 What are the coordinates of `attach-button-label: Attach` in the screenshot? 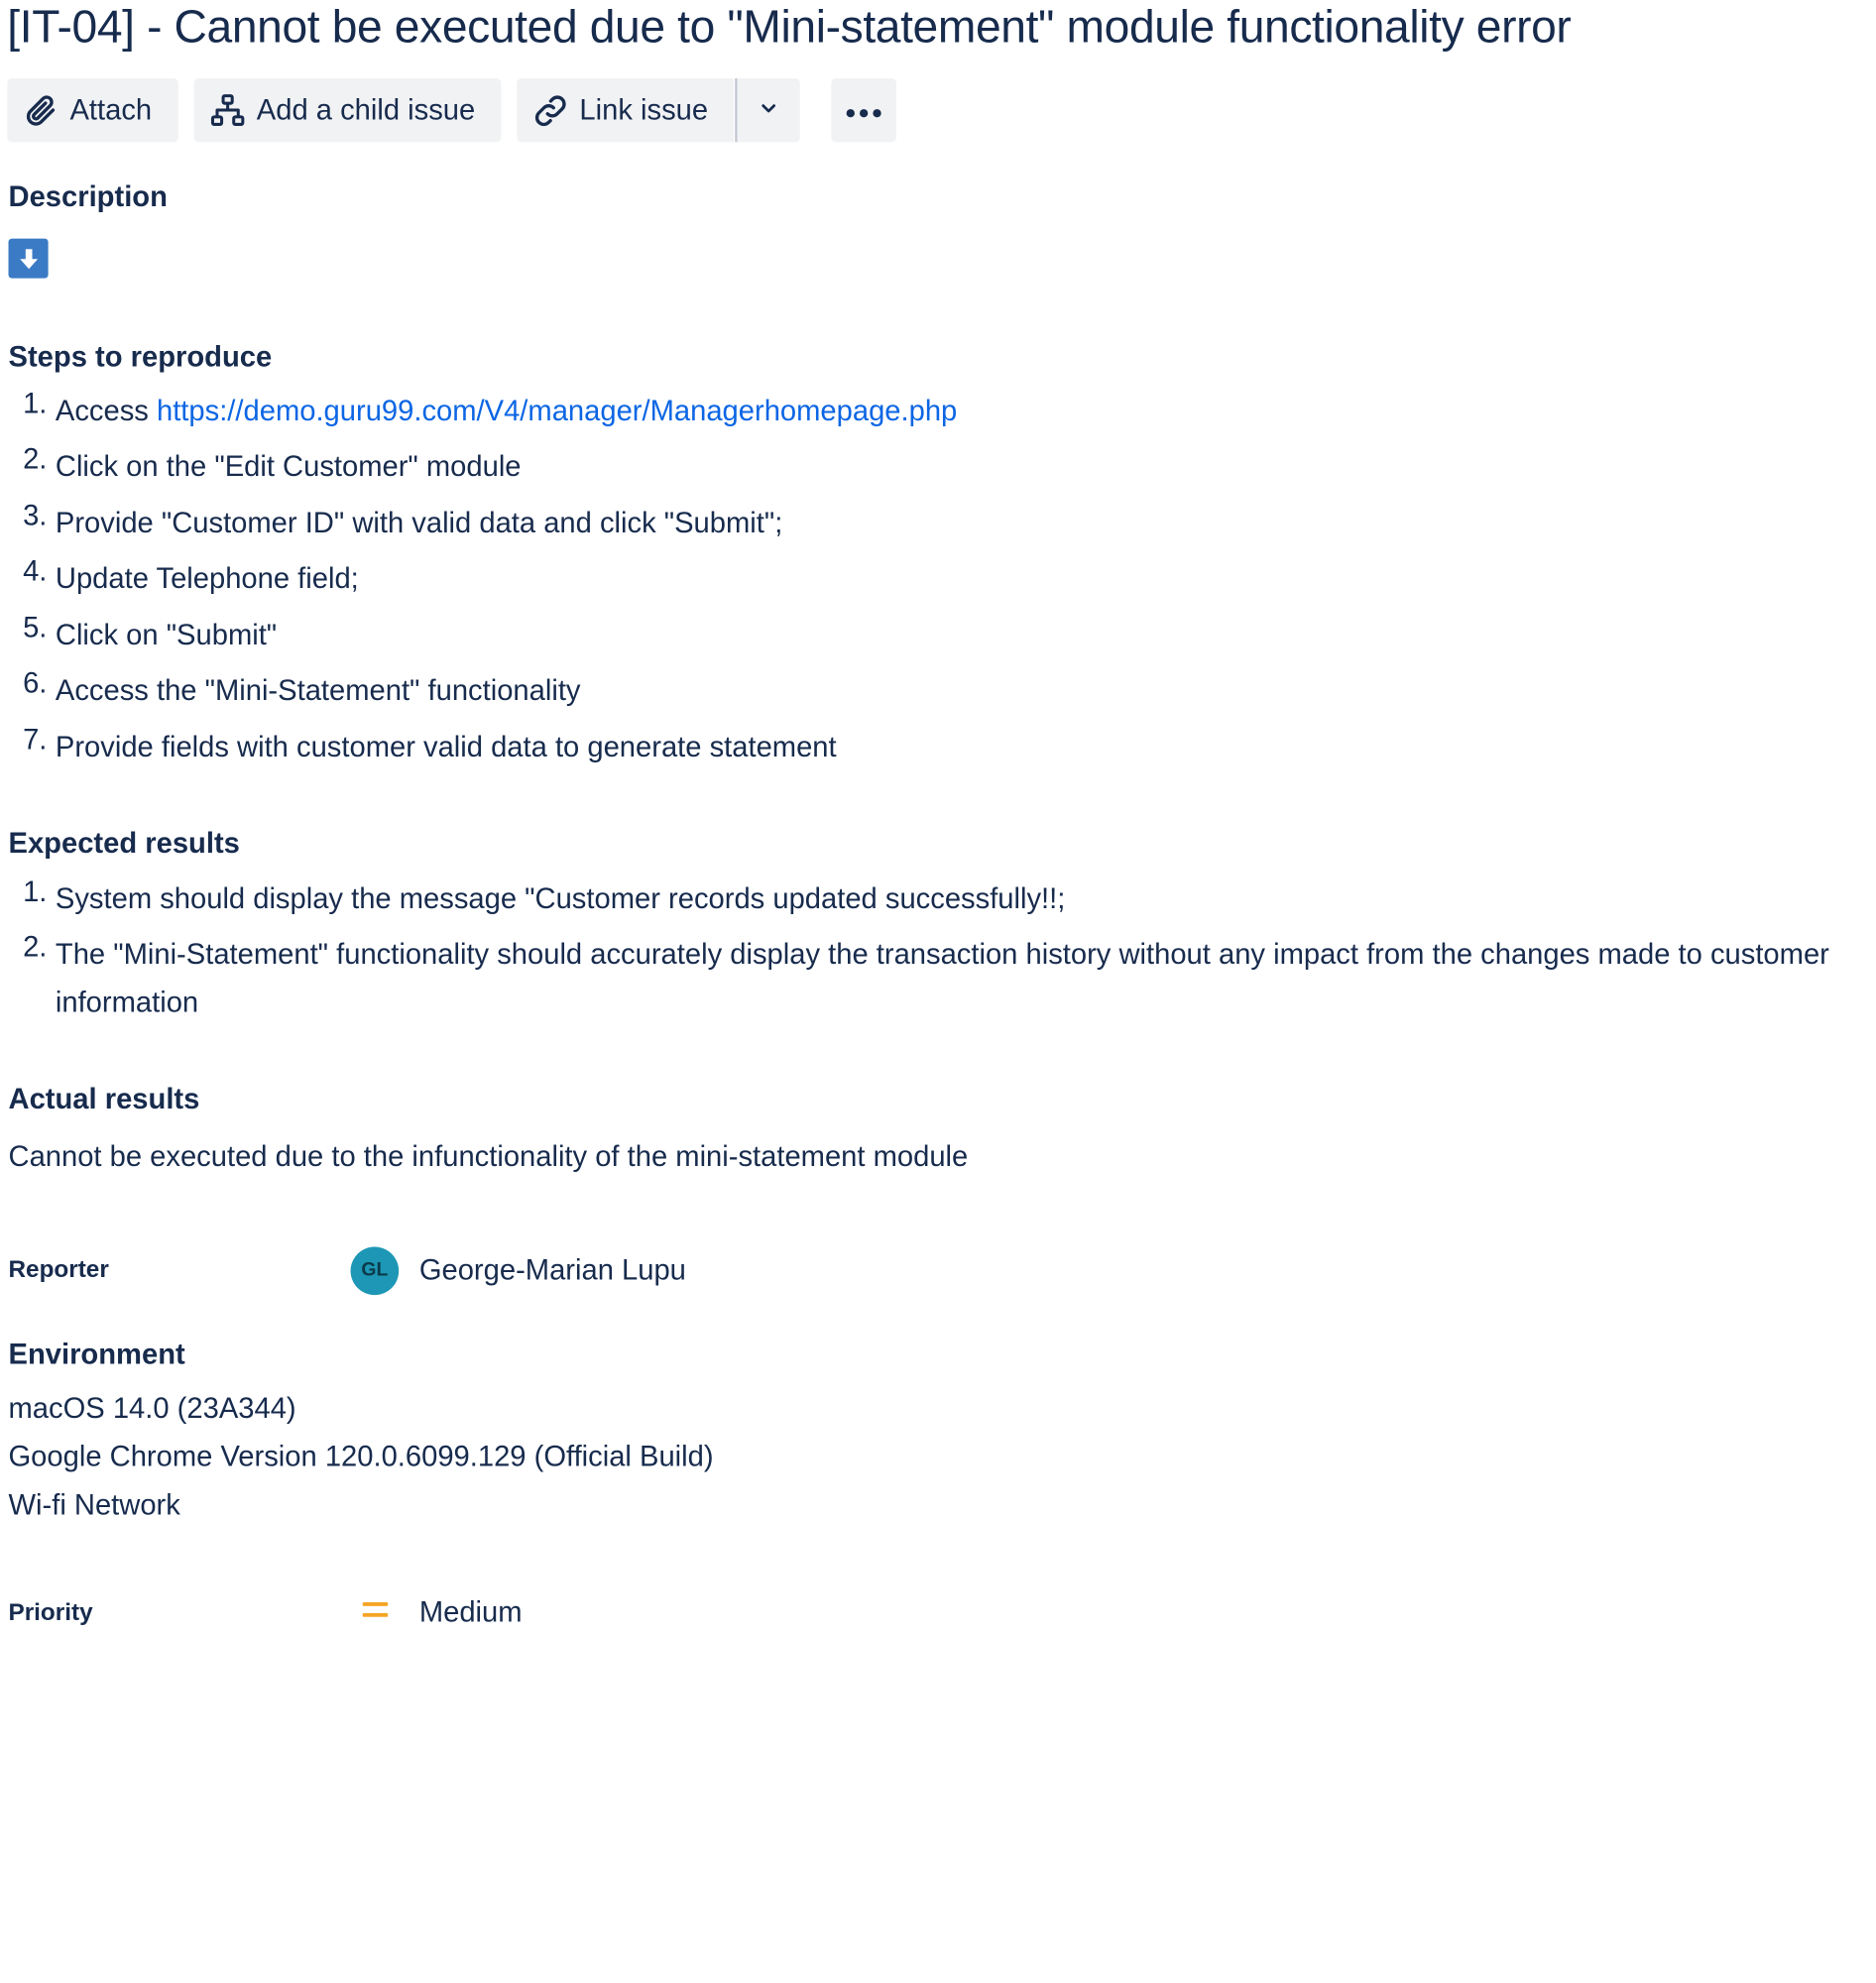 It's located at (111, 110).